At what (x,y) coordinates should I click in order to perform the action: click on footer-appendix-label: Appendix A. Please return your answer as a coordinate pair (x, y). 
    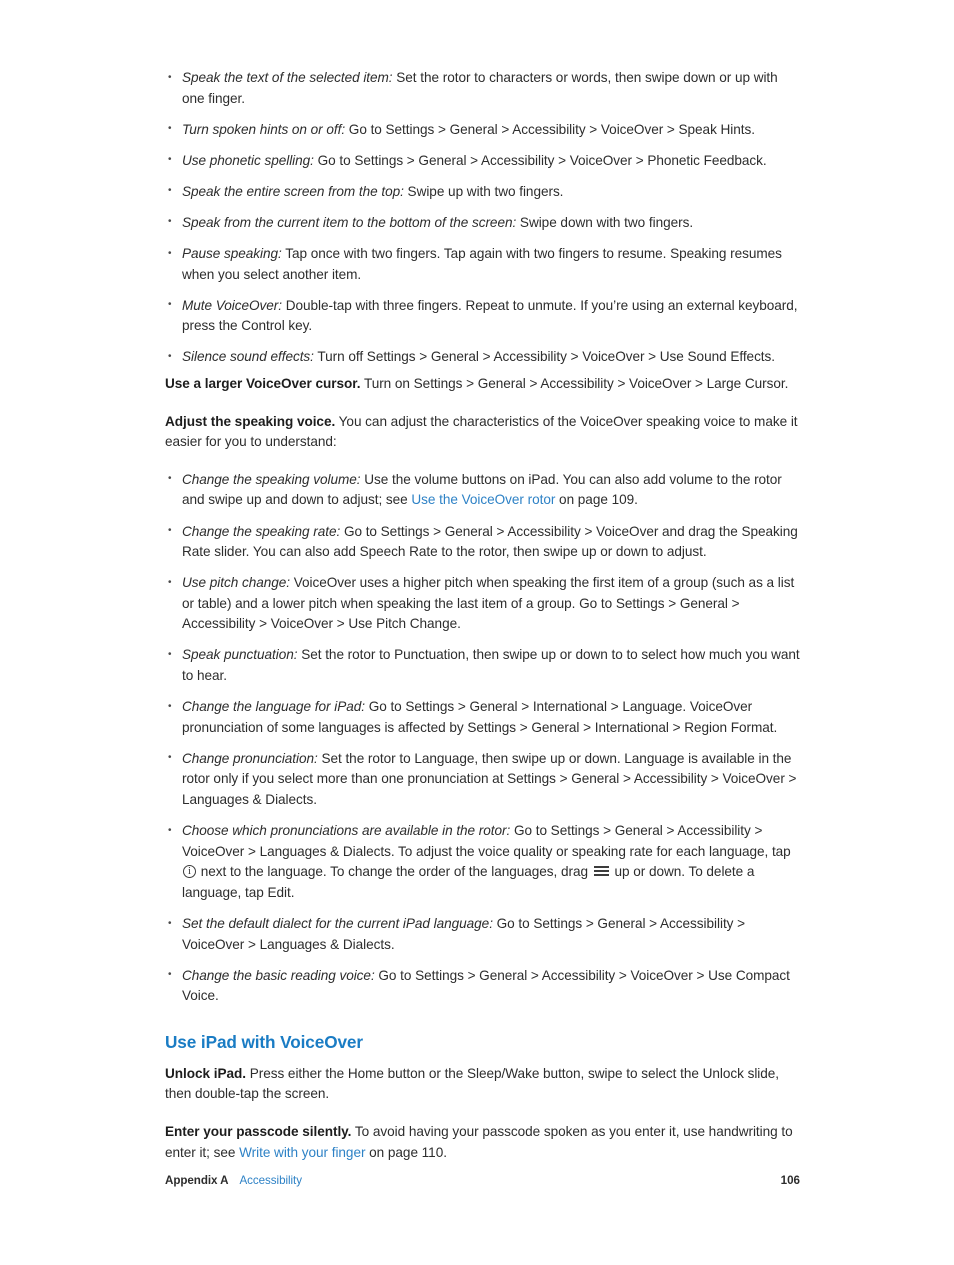
    Looking at the image, I should click on (197, 1180).